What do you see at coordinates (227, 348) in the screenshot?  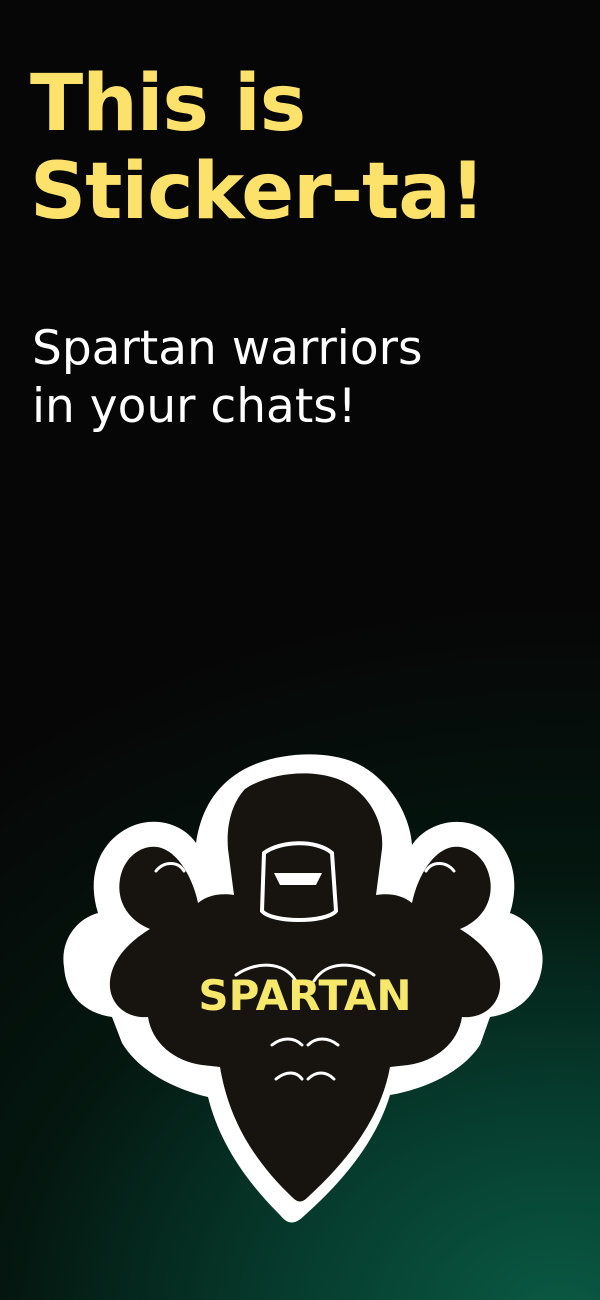 I see `hero-subtitle-line-1: Spartan warriors` at bounding box center [227, 348].